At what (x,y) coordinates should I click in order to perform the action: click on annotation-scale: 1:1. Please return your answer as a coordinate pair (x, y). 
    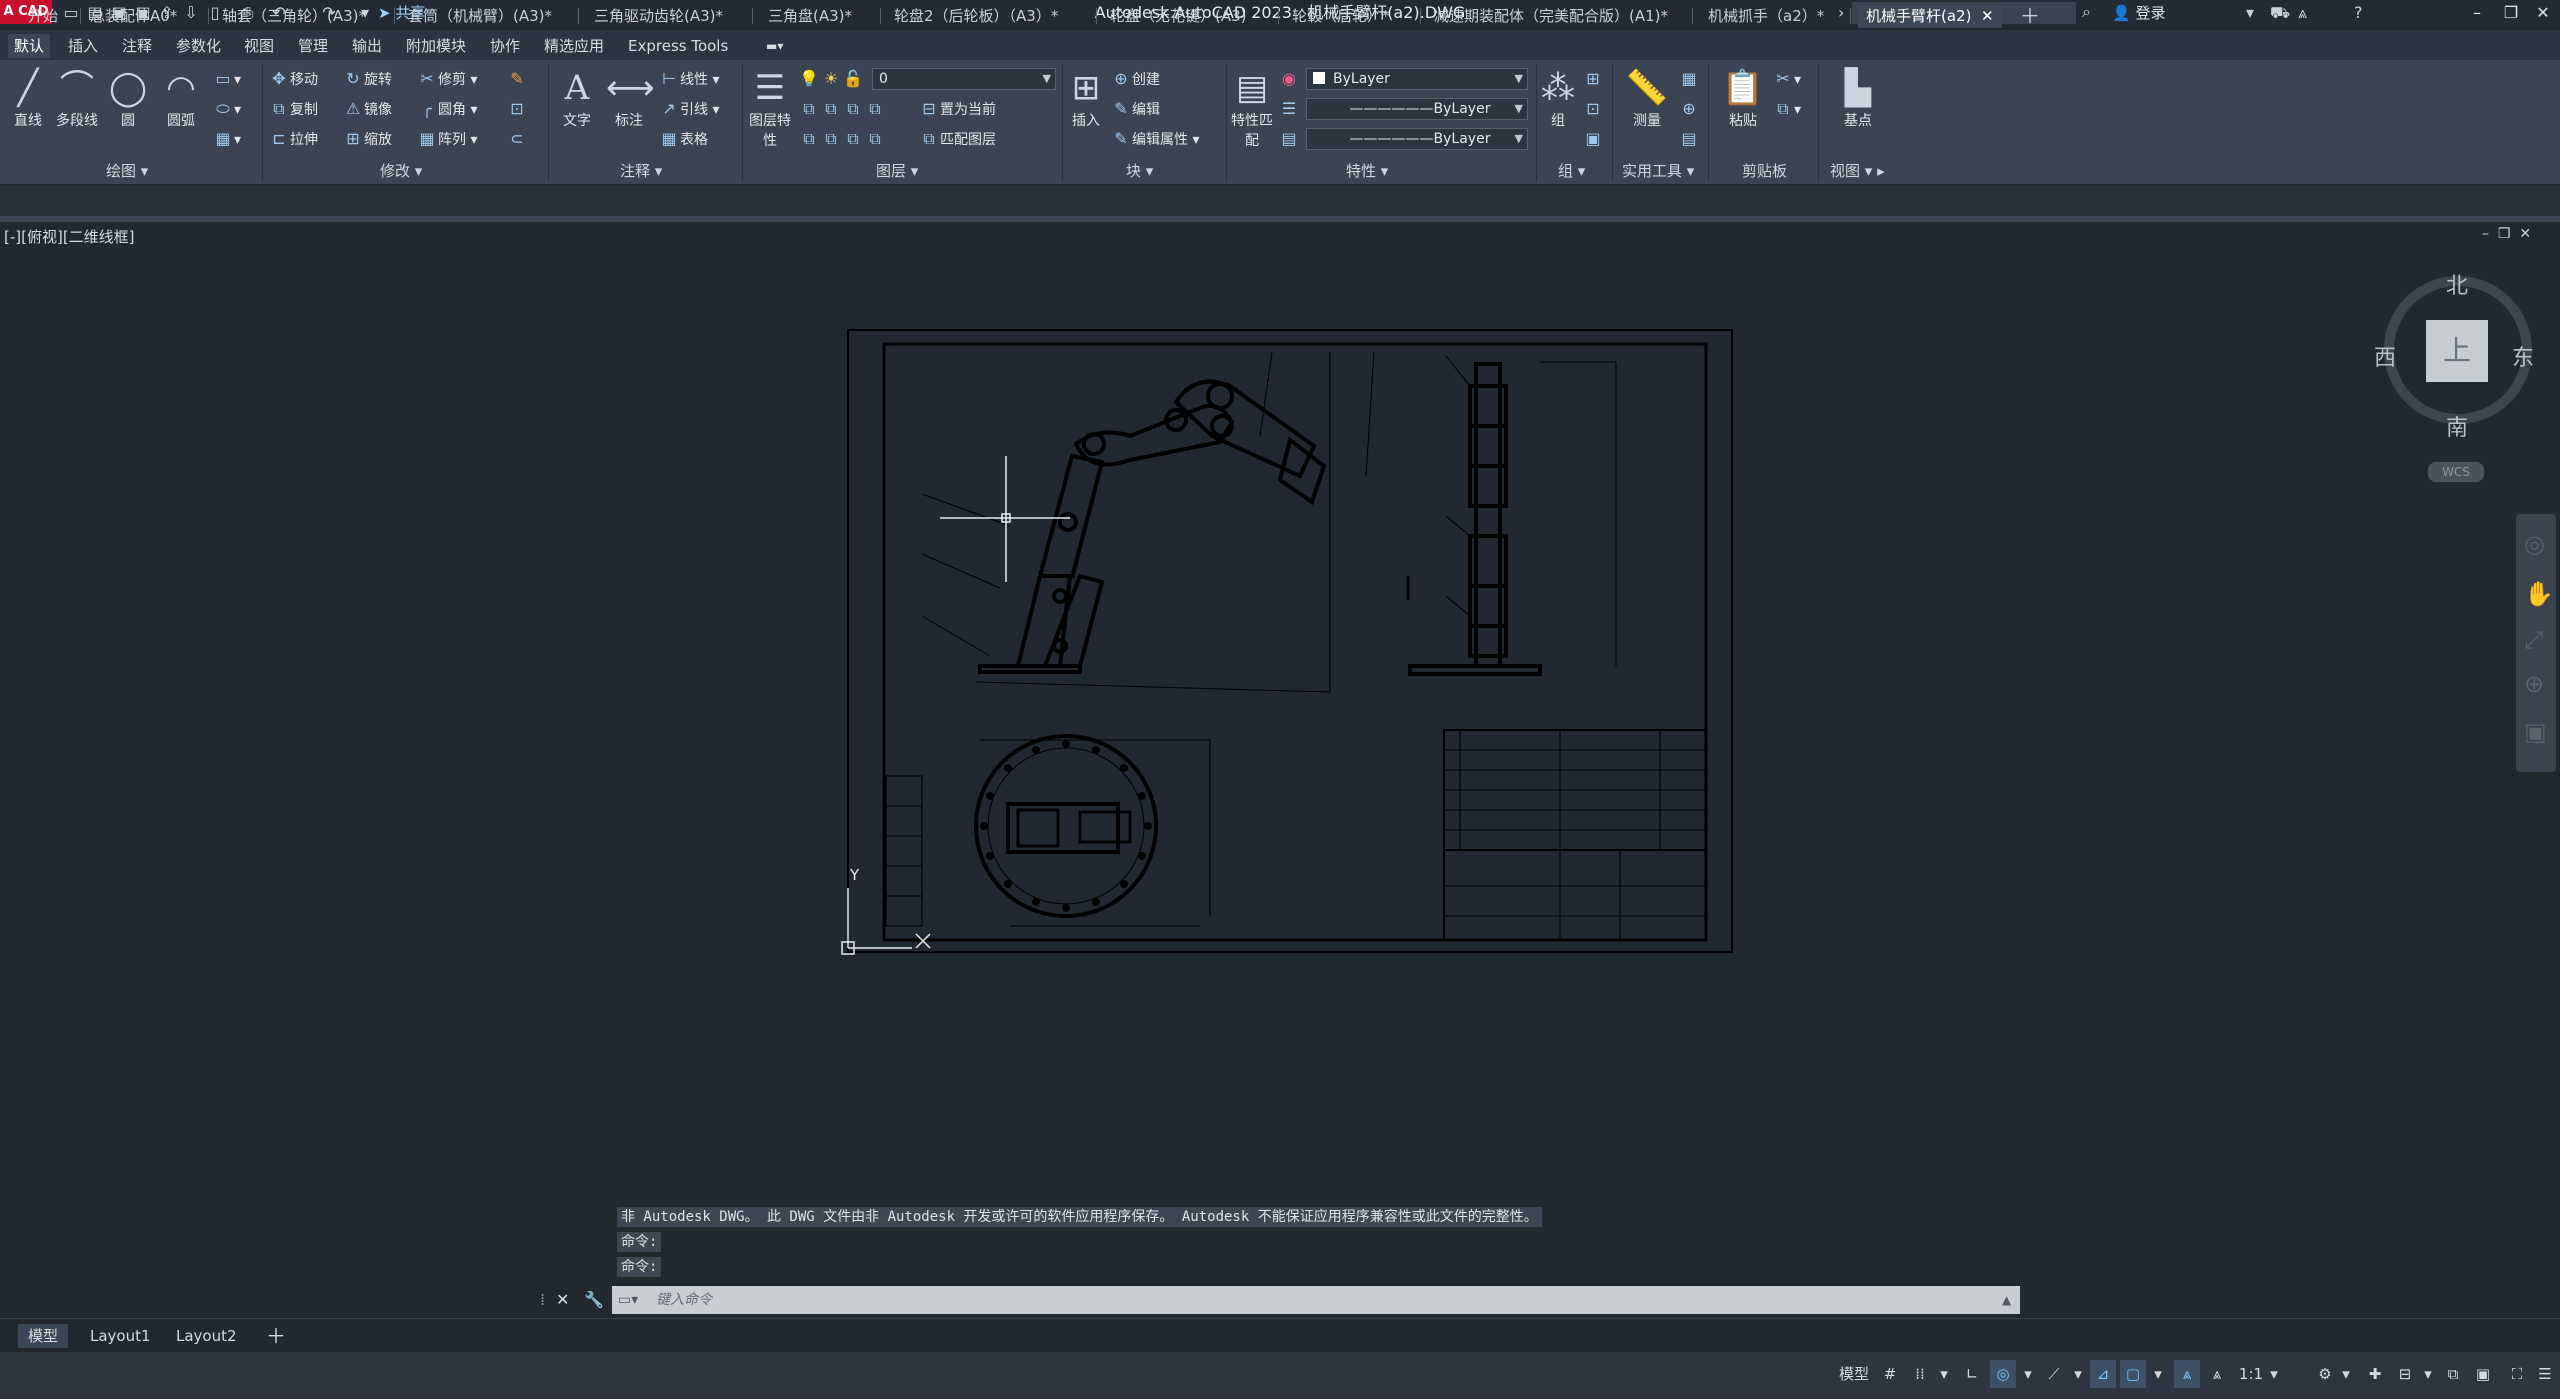
    Looking at the image, I should click on (2251, 1374).